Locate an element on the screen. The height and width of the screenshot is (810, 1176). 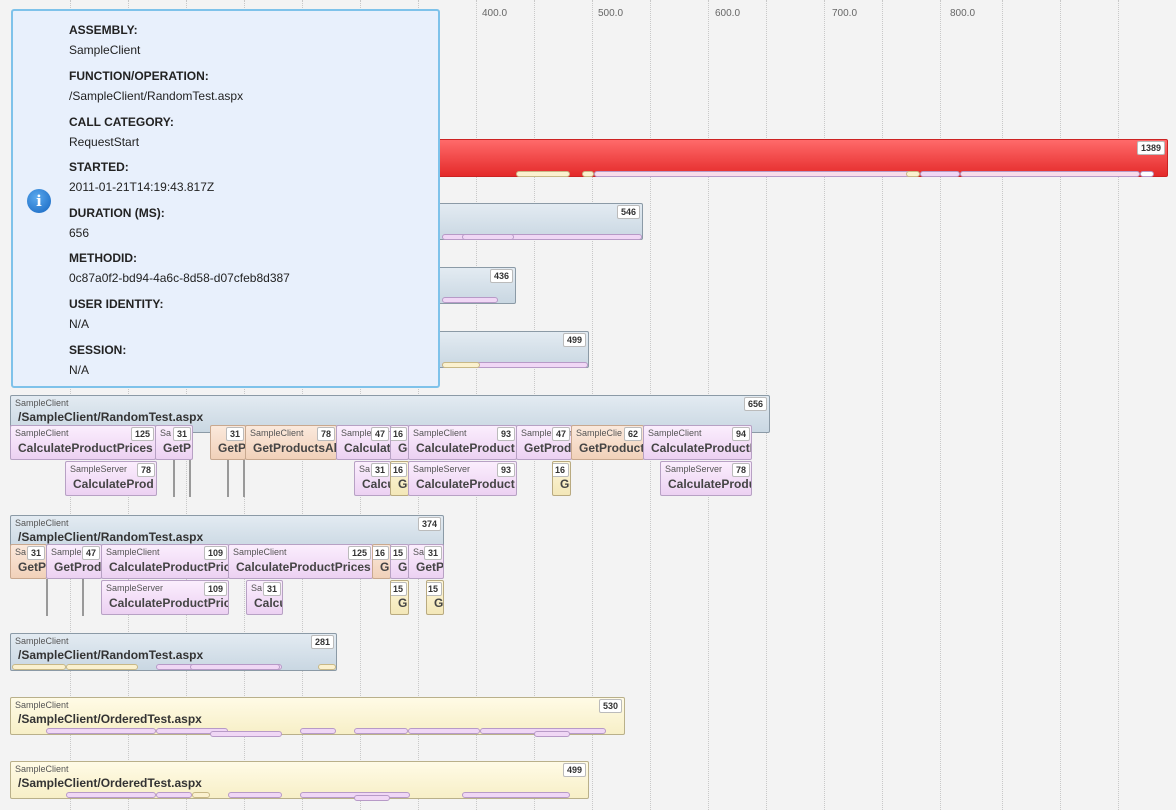
duration-badge: 1389 is located at coordinates (1150, 148).